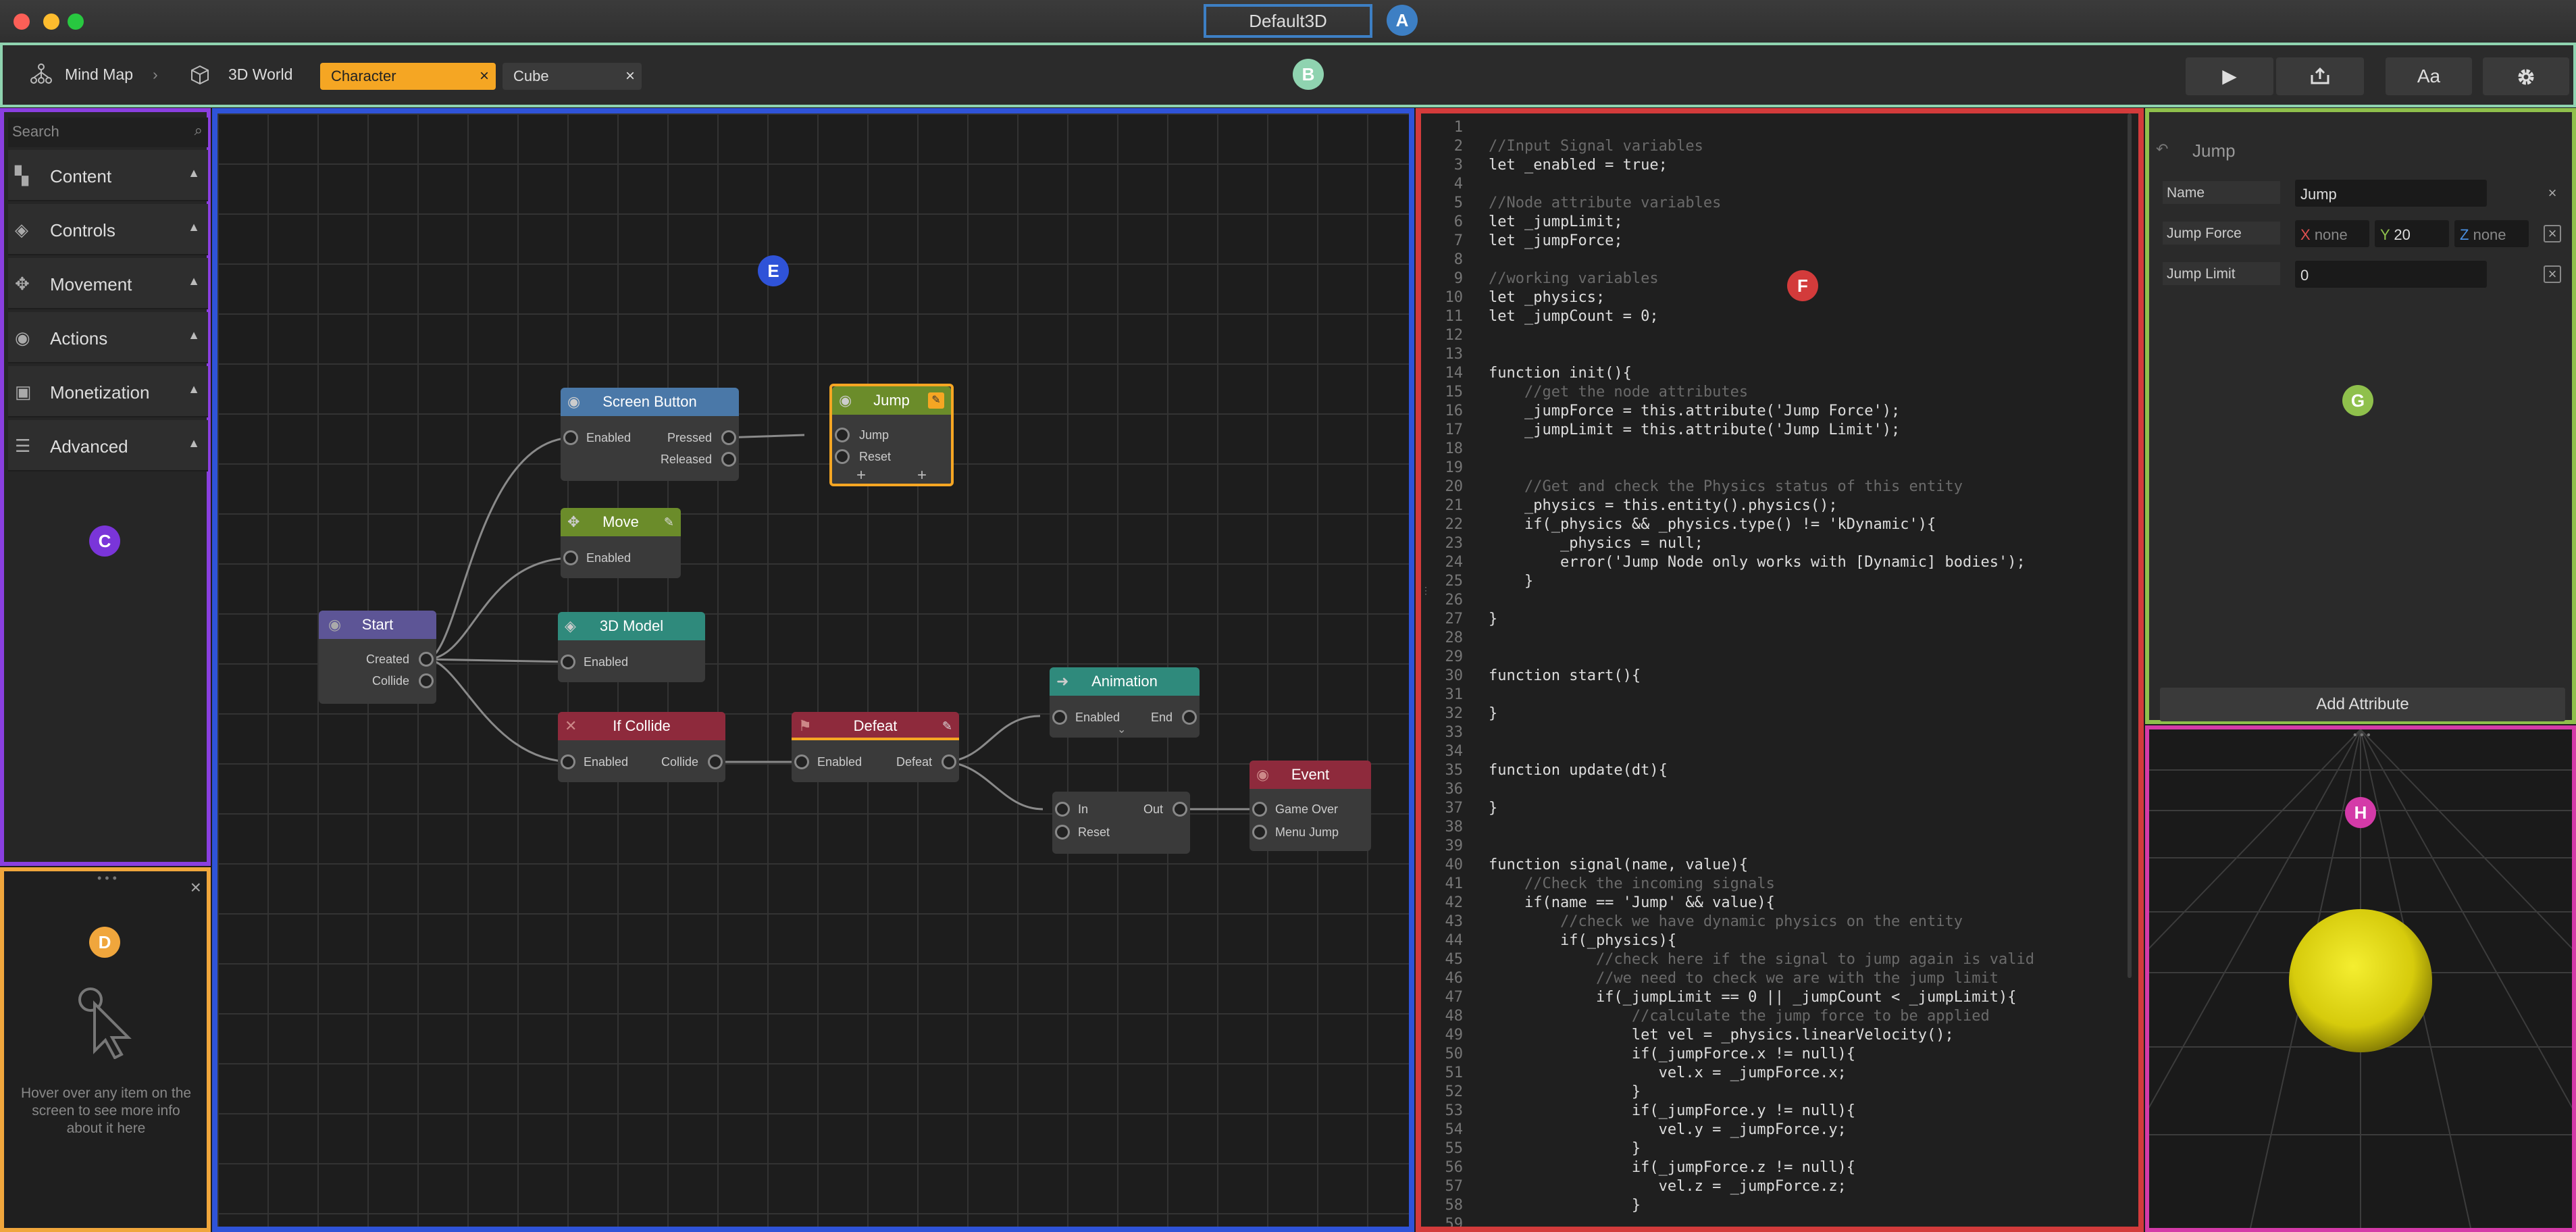  What do you see at coordinates (2429, 76) in the screenshot?
I see `font-button: Aa` at bounding box center [2429, 76].